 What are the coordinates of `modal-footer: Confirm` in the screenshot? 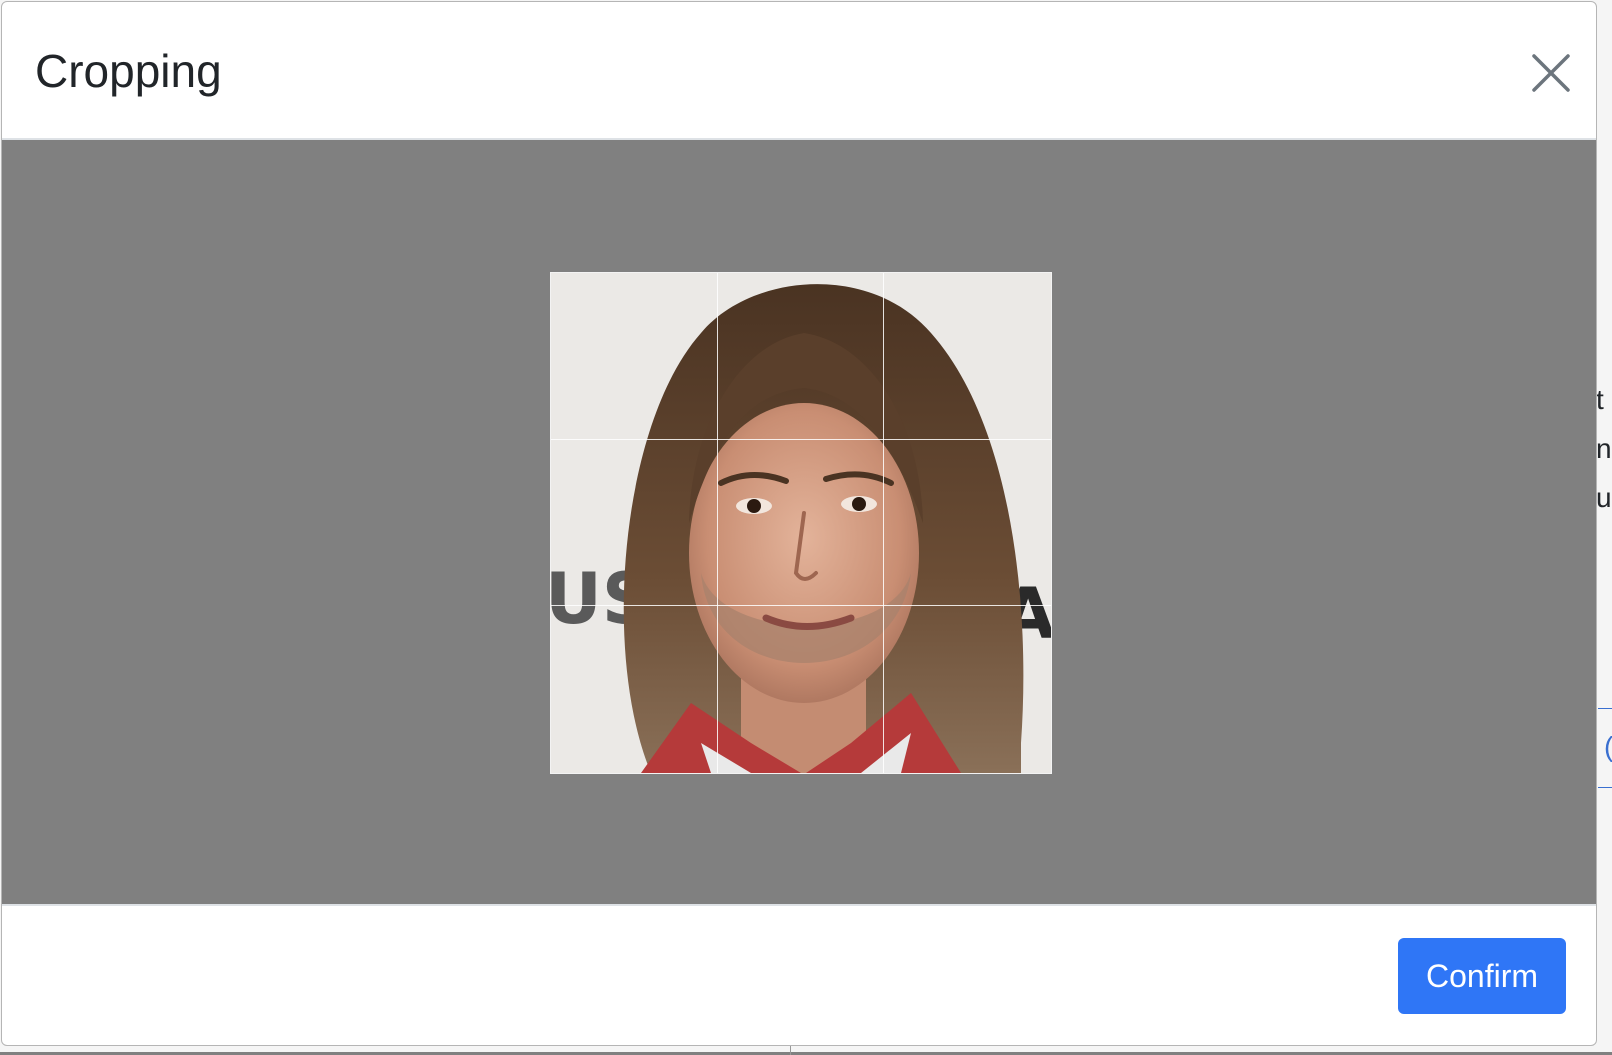 It's located at (799, 974).